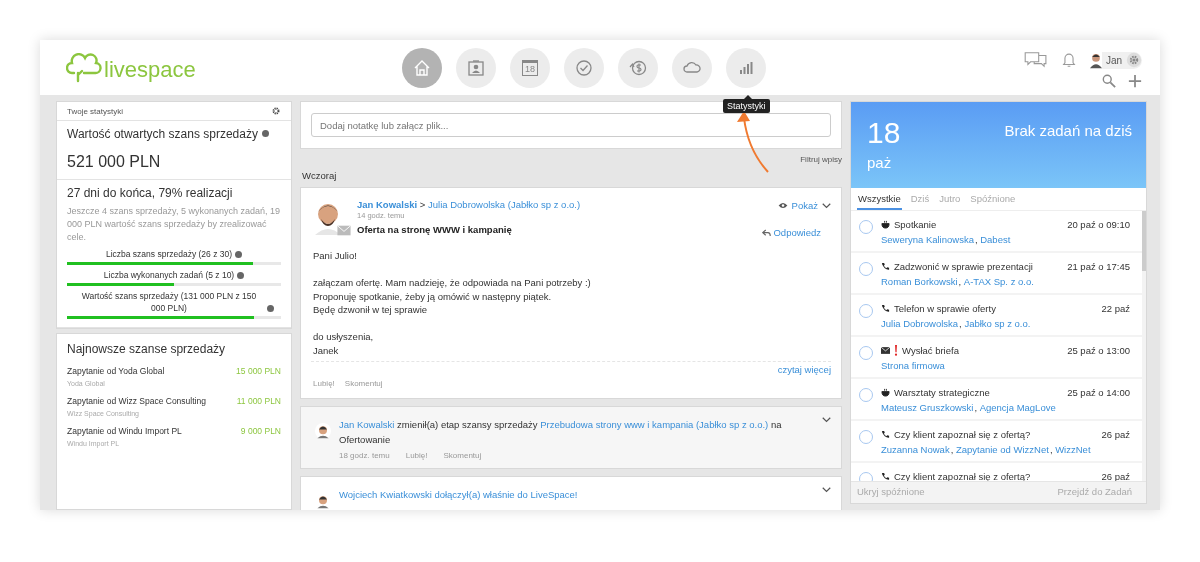 The height and width of the screenshot is (562, 1200). What do you see at coordinates (920, 199) in the screenshot?
I see `task-filter-tab: Dziś` at bounding box center [920, 199].